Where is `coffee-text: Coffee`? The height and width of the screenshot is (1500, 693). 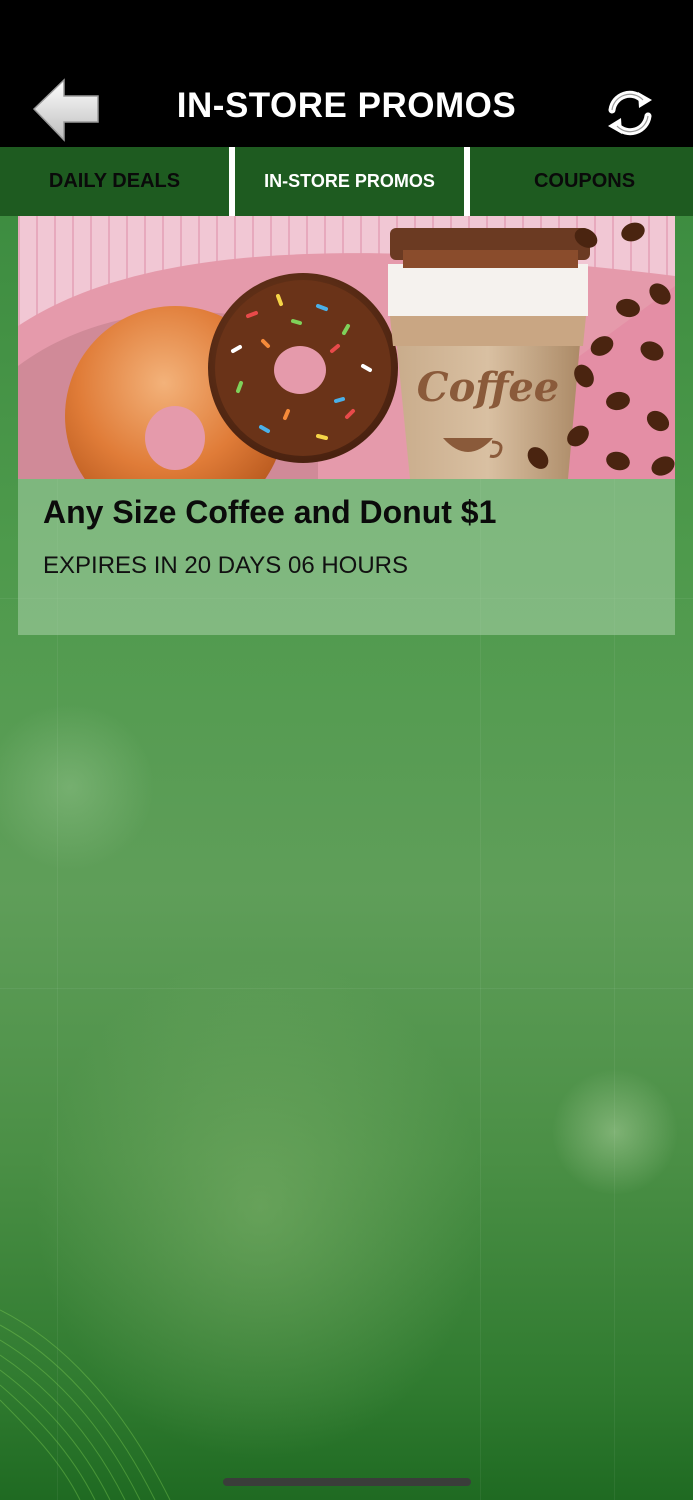
coffee-text: Coffee is located at coordinates (488, 387).